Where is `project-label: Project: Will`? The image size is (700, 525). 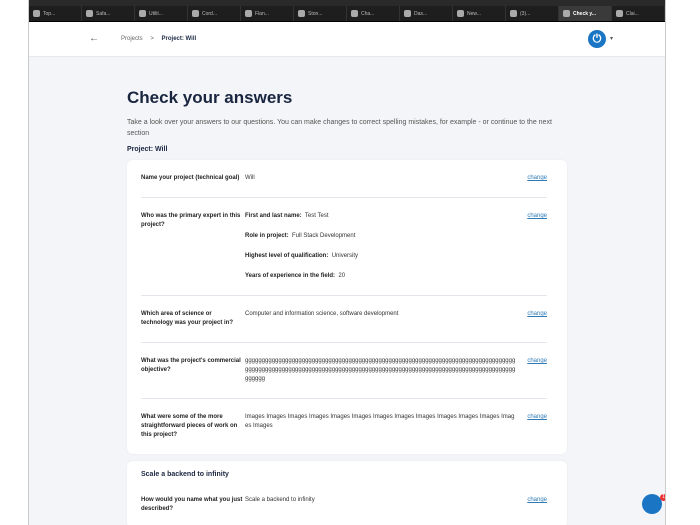 project-label: Project: Will is located at coordinates (147, 149).